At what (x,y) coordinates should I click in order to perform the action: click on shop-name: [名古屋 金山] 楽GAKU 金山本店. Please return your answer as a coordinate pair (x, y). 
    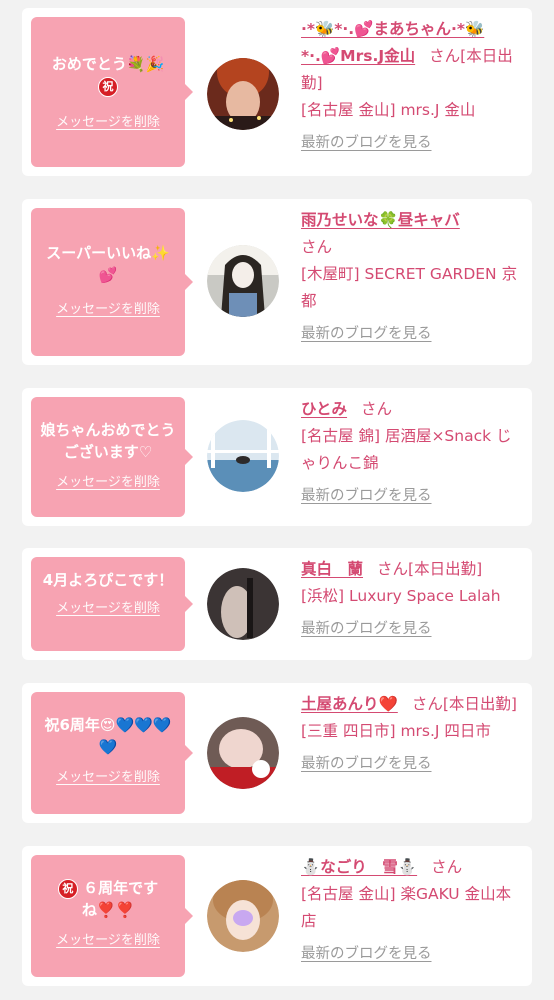
    Looking at the image, I should click on (406, 907).